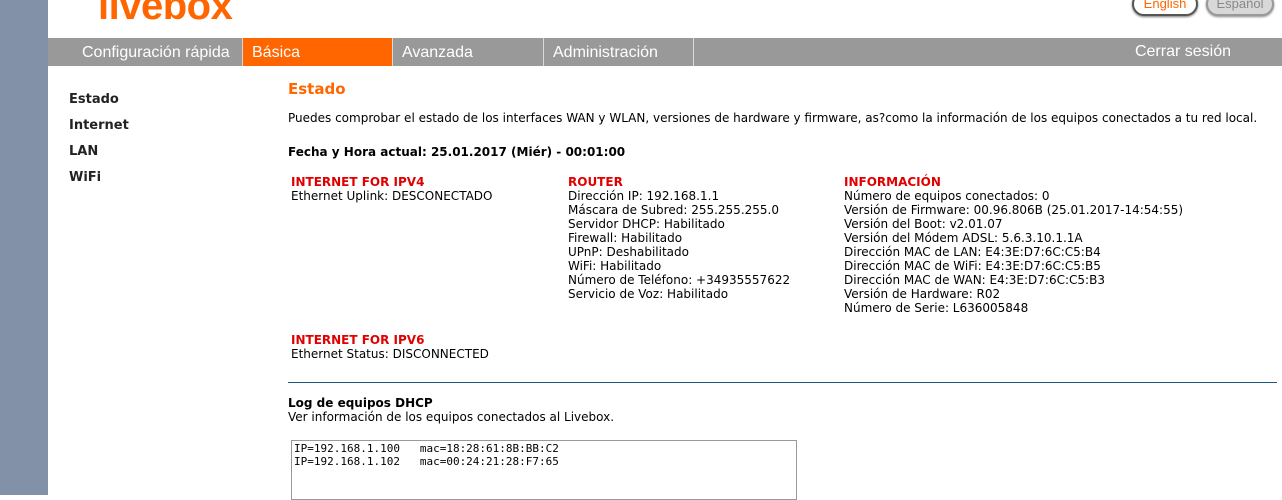 The width and height of the screenshot is (1282, 500). Describe the element at coordinates (426, 461) in the screenshot. I see `dhcp-log-entry: IP=192.168.1.102 mac=00:24:21:28:F7:65` at that location.